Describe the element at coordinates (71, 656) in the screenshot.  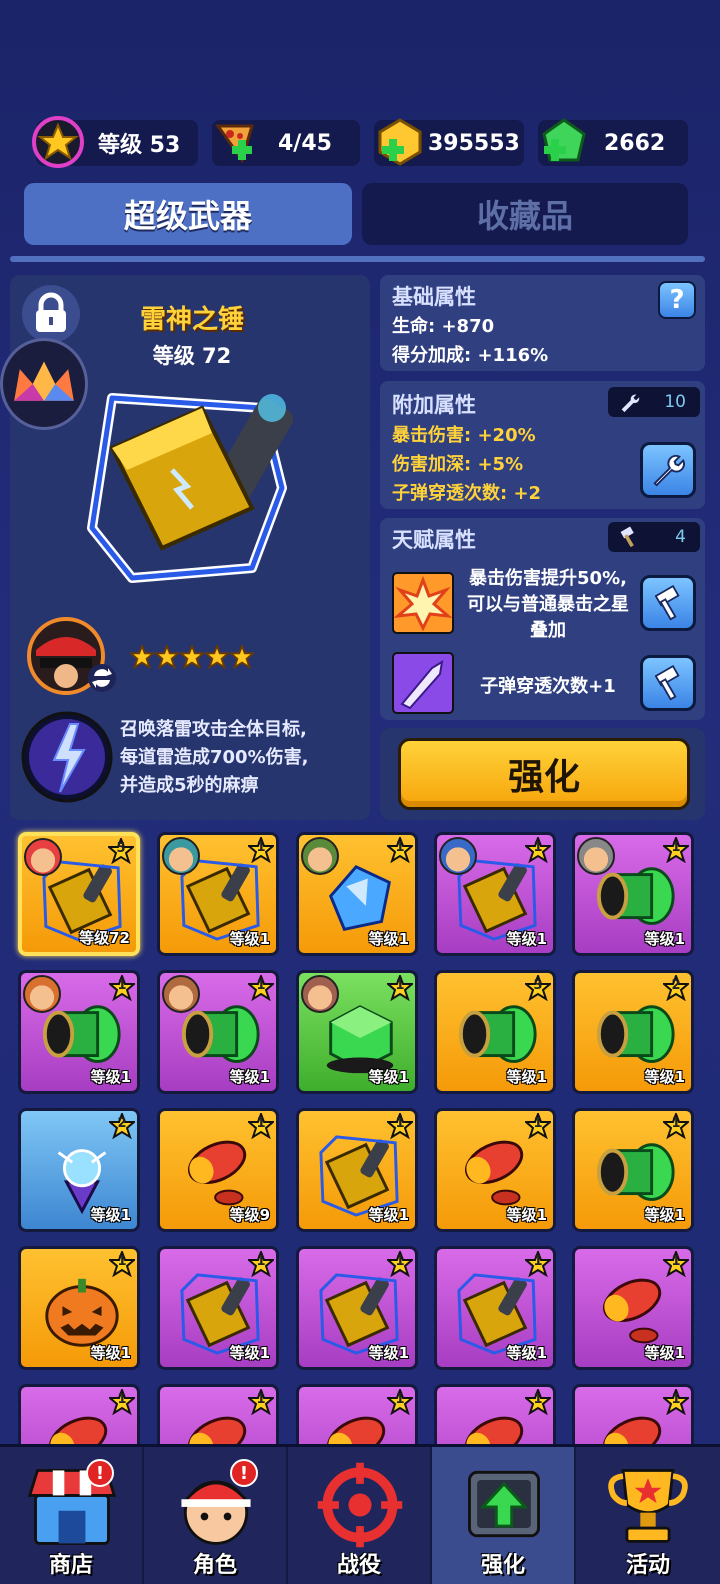
I see `hero-avatar-button` at that location.